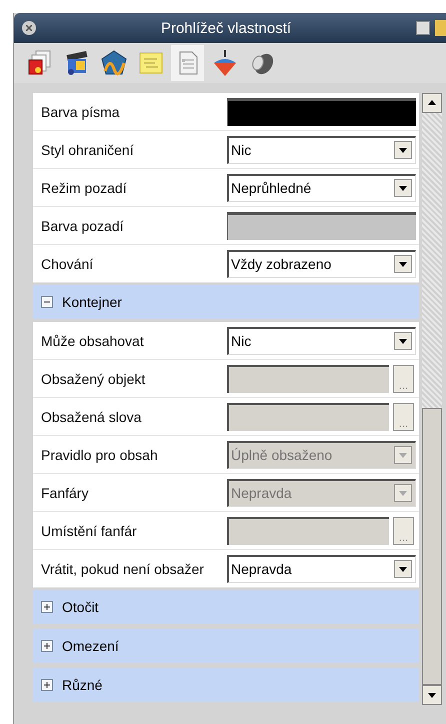  What do you see at coordinates (92, 340) in the screenshot?
I see `property-label: Může obsahovat` at bounding box center [92, 340].